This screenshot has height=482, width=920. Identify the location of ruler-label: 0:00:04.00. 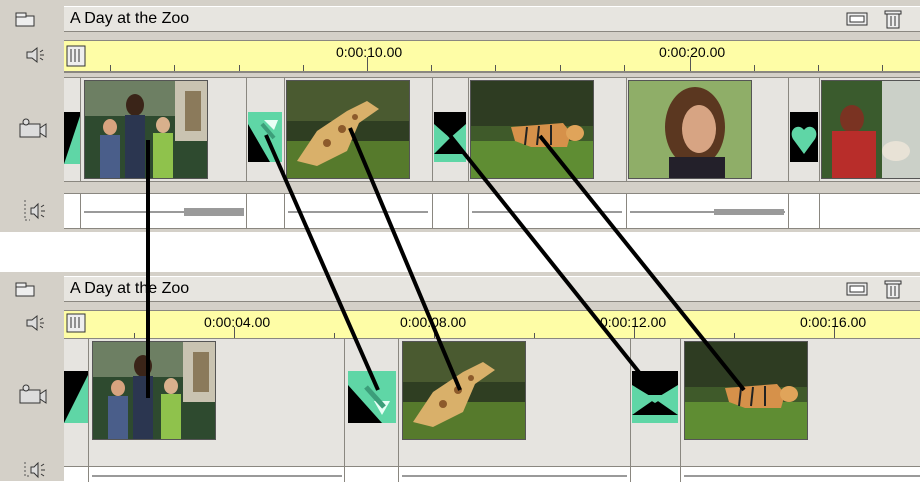
(237, 322).